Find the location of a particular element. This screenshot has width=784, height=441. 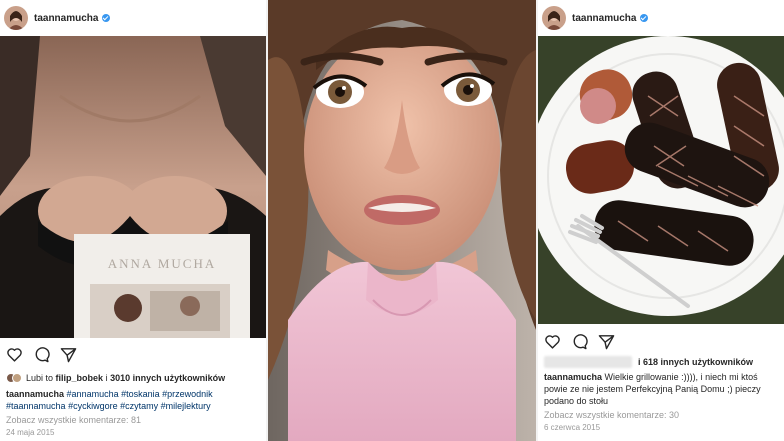

hashtag: #przewodnik is located at coordinates (187, 394).